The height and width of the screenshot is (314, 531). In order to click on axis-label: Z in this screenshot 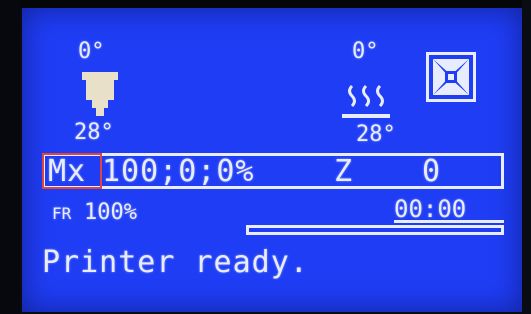, I will do `click(344, 171)`.